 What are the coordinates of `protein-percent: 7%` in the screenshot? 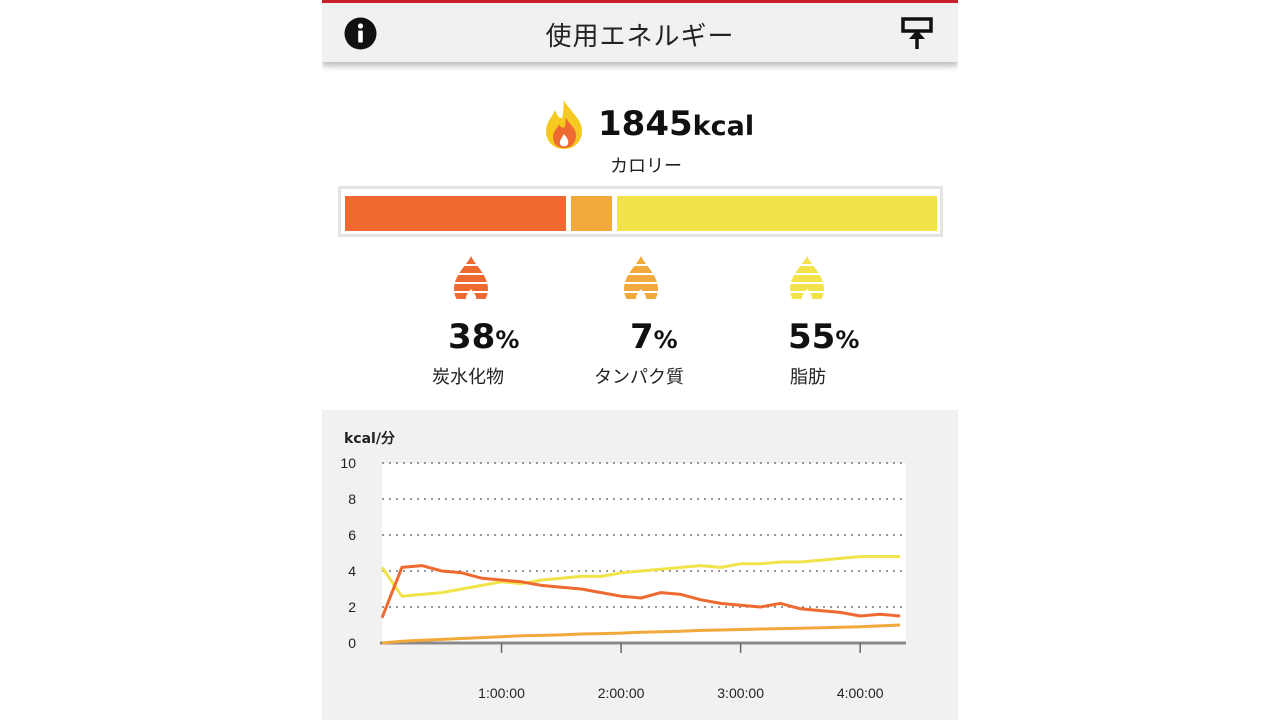 It's located at (654, 337).